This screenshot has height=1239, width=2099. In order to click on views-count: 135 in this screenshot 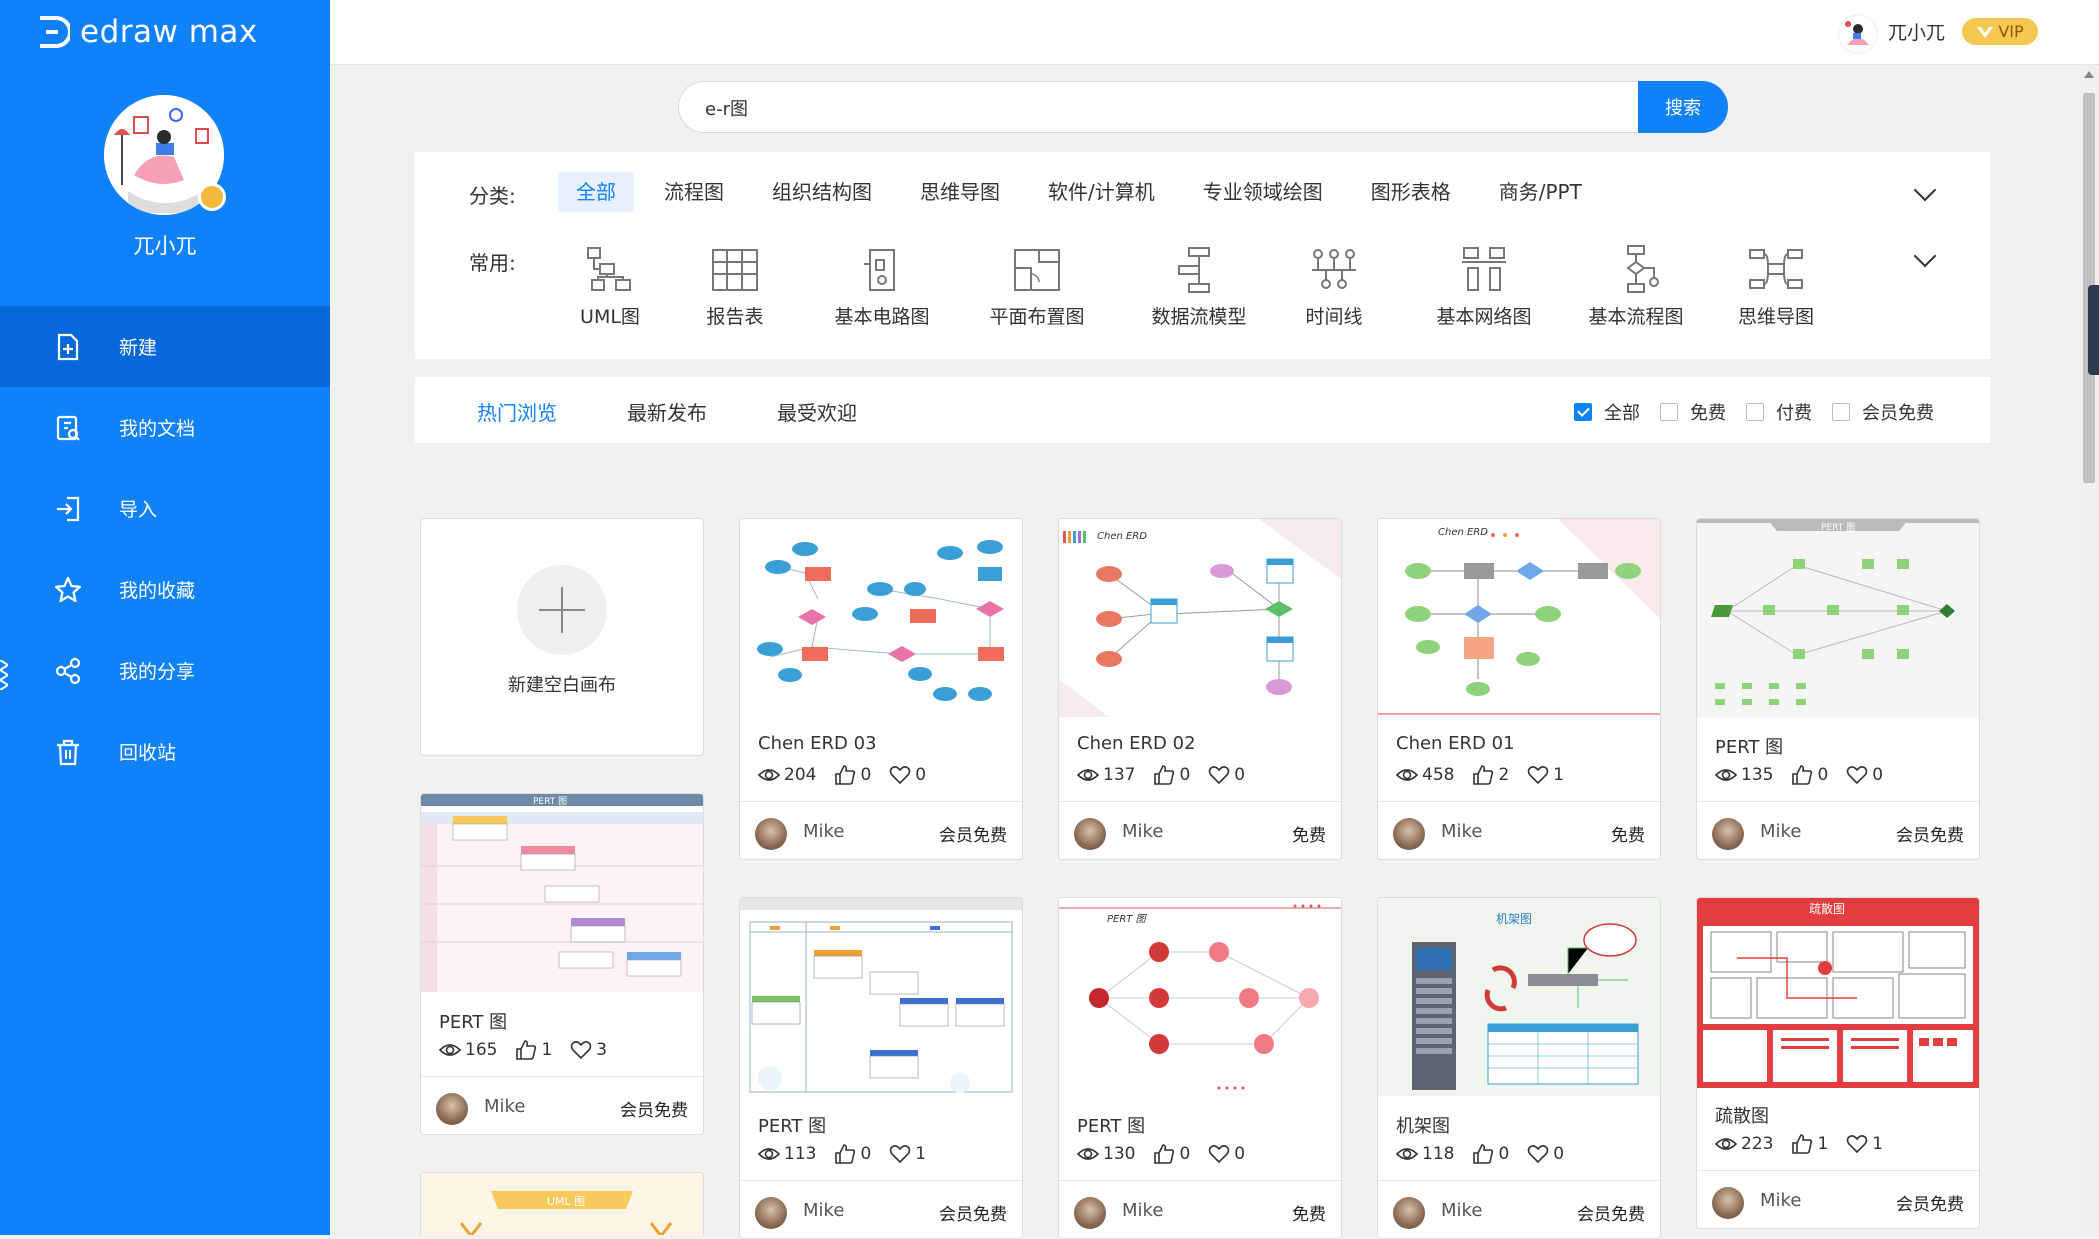, I will do `click(1757, 775)`.